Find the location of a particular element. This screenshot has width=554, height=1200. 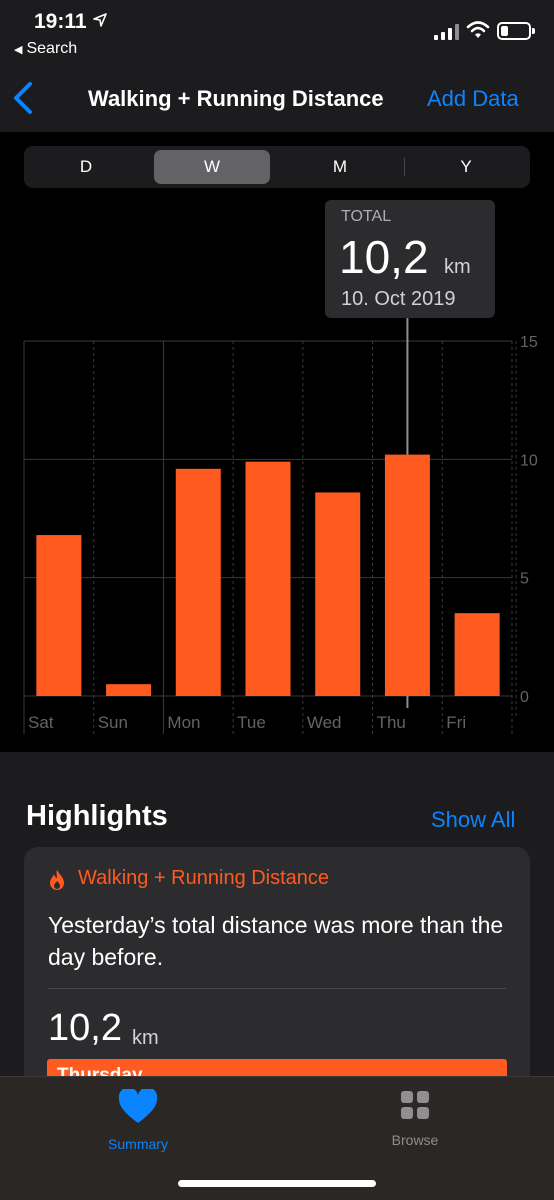

bar-sun is located at coordinates (129, 690).